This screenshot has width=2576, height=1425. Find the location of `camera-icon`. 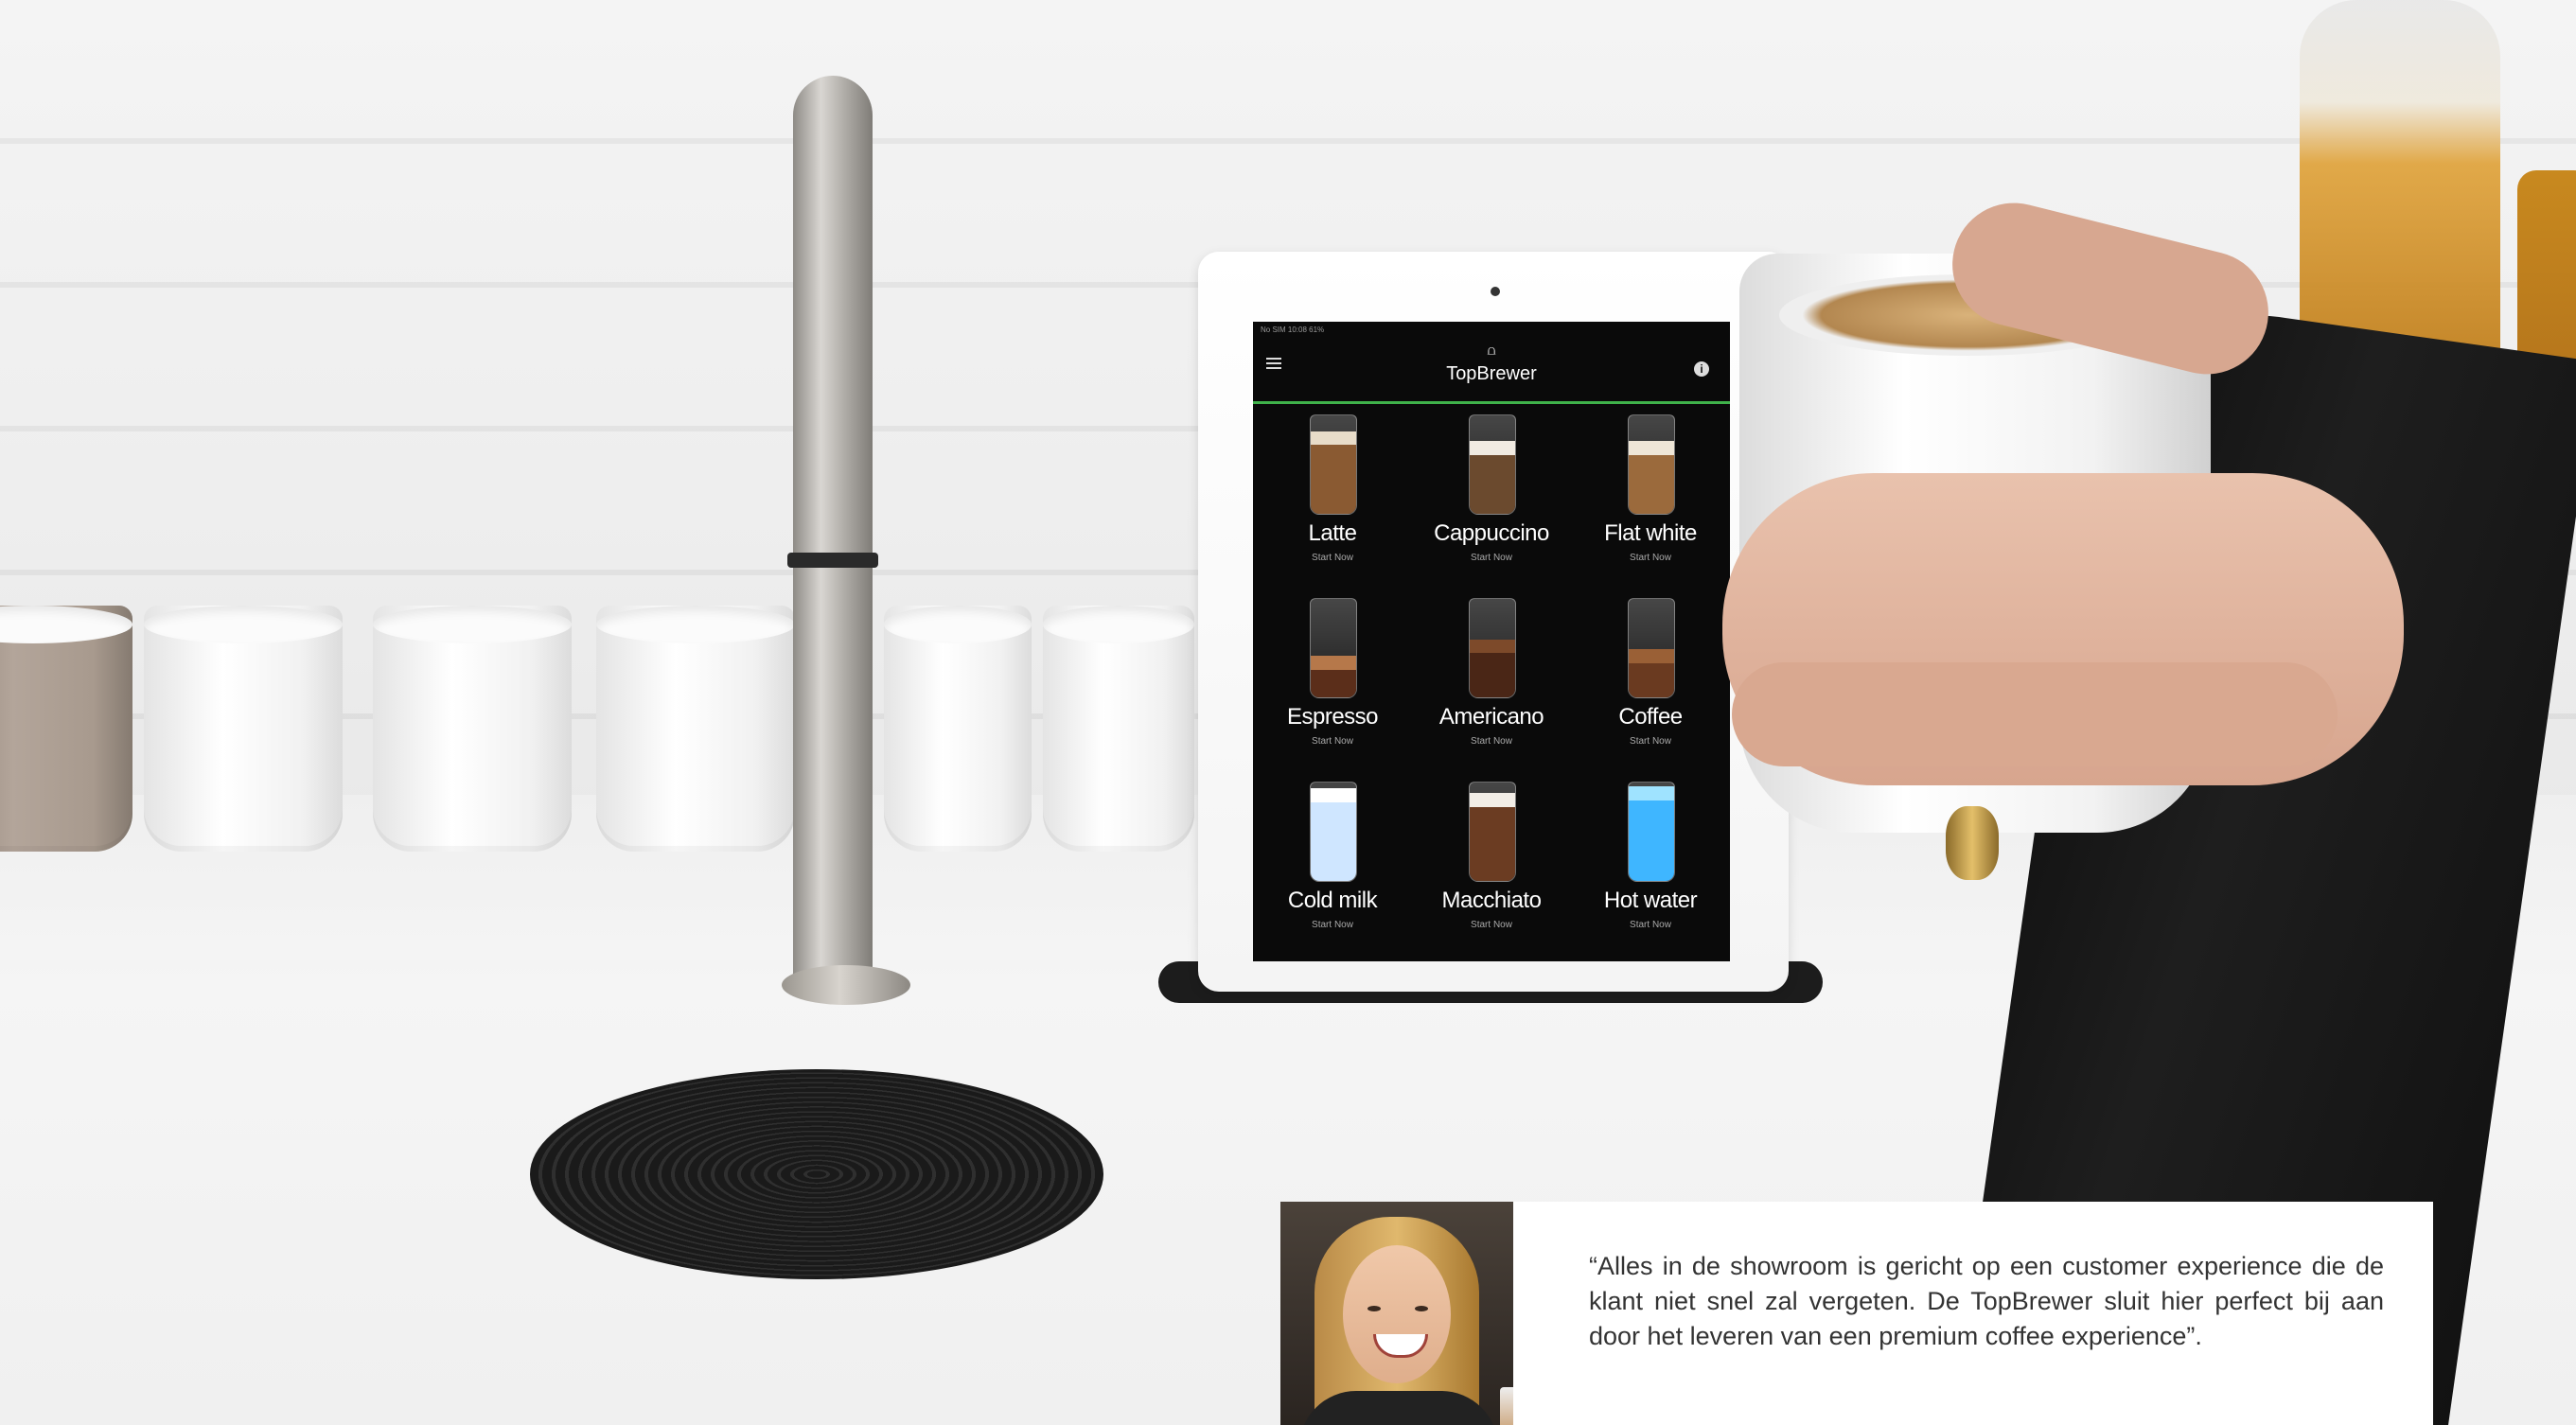

camera-icon is located at coordinates (1495, 291).